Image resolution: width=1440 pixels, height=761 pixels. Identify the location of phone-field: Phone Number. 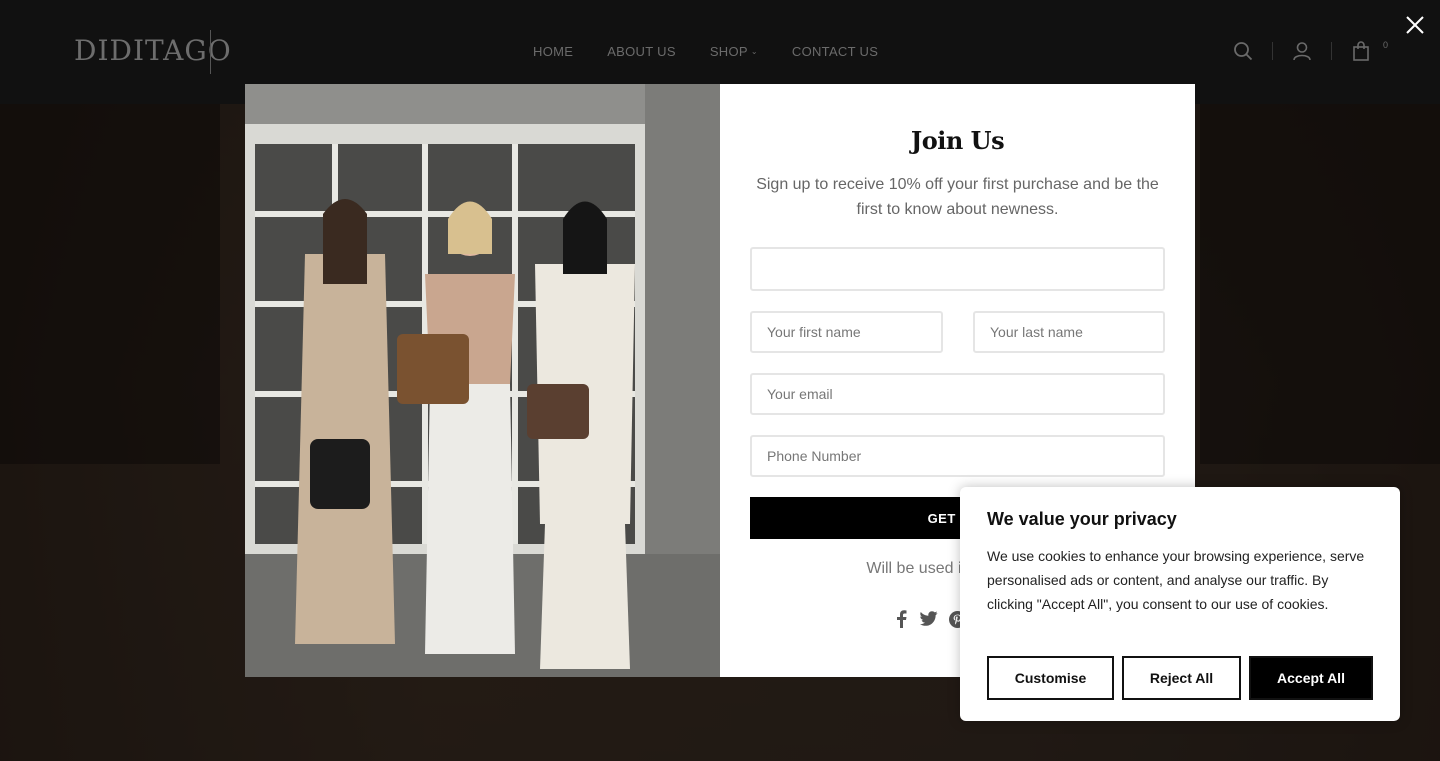
(957, 456).